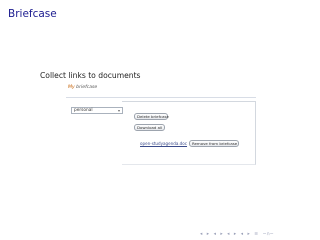 This screenshot has height=240, width=320. What do you see at coordinates (201, 234) in the screenshot?
I see `nav-left-icon: ◂` at bounding box center [201, 234].